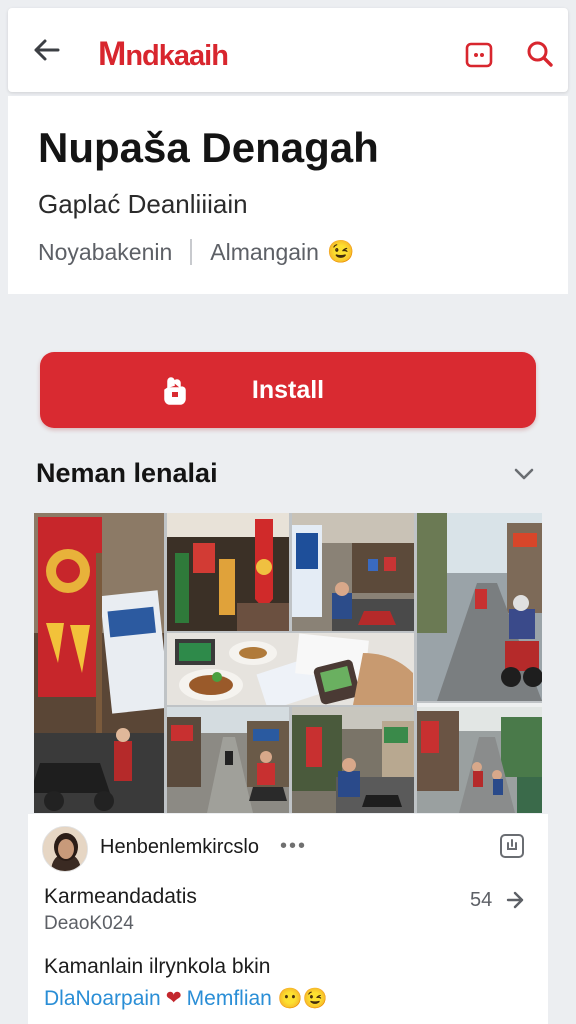 The width and height of the screenshot is (576, 1024). I want to click on gallery-image-street-stalls, so click(228, 572).